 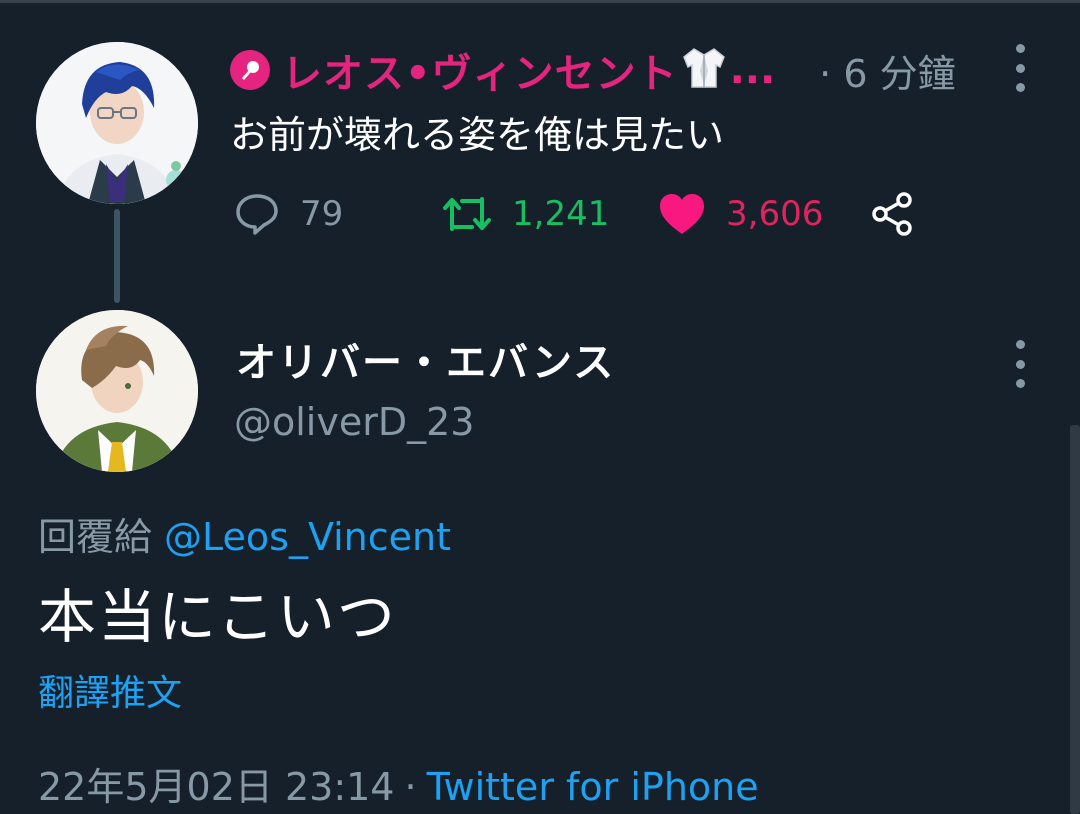 I want to click on user-handle: @oliverD_23, so click(x=354, y=422).